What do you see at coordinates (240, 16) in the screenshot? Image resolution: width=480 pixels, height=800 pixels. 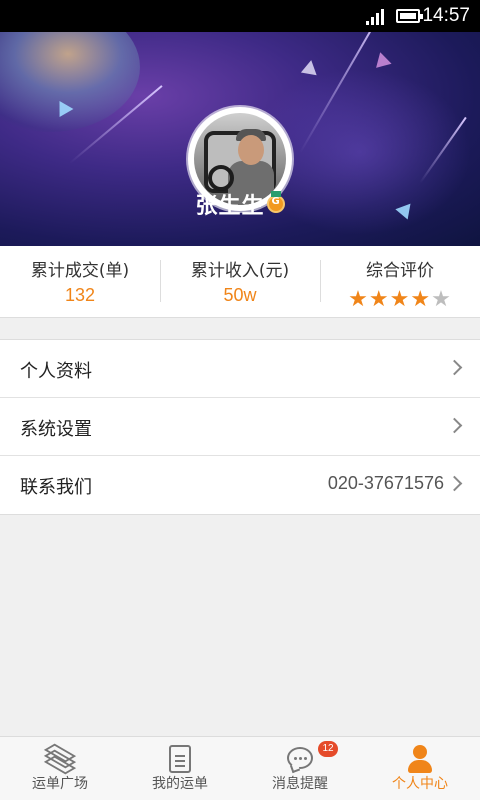 I see `status-bar: 14:57` at bounding box center [240, 16].